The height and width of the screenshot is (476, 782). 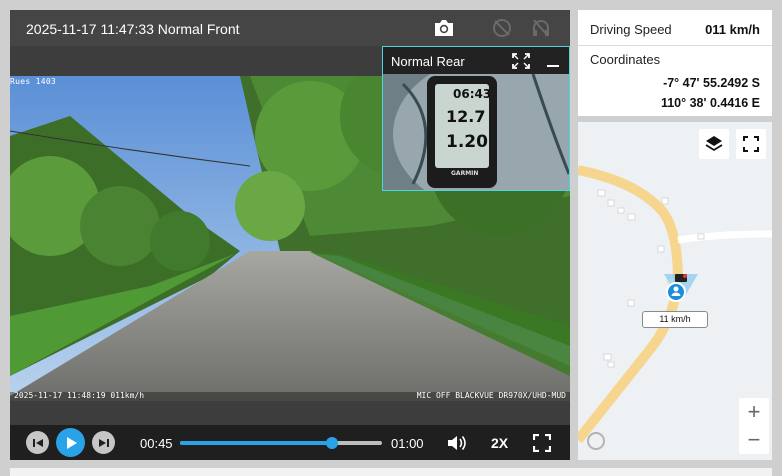 What do you see at coordinates (675, 319) in the screenshot?
I see `map-speed-tag: 11 km/h` at bounding box center [675, 319].